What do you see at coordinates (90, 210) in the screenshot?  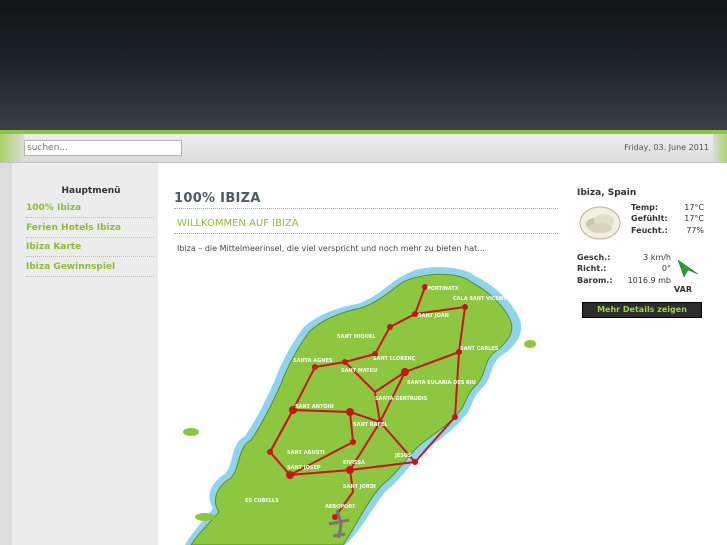 I see `sidebar-item-100-ibiza: 100% Ibiza` at bounding box center [90, 210].